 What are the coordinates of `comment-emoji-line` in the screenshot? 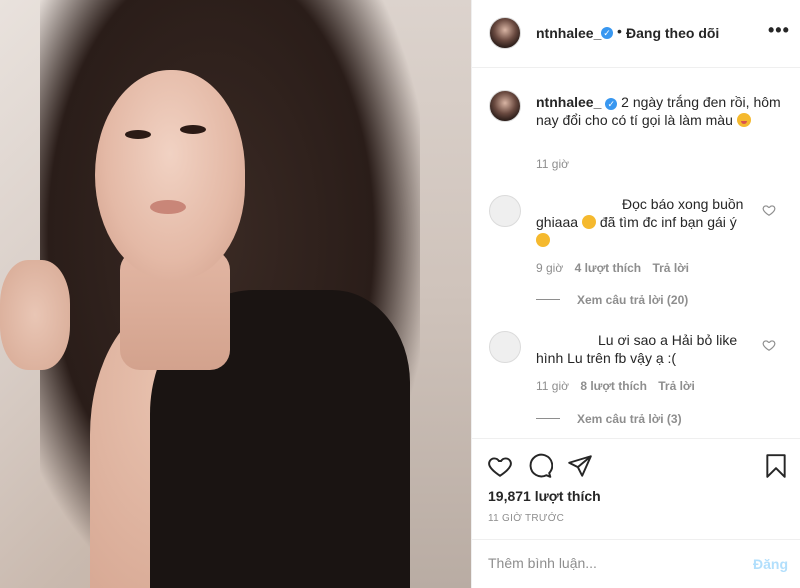 It's located at (543, 240).